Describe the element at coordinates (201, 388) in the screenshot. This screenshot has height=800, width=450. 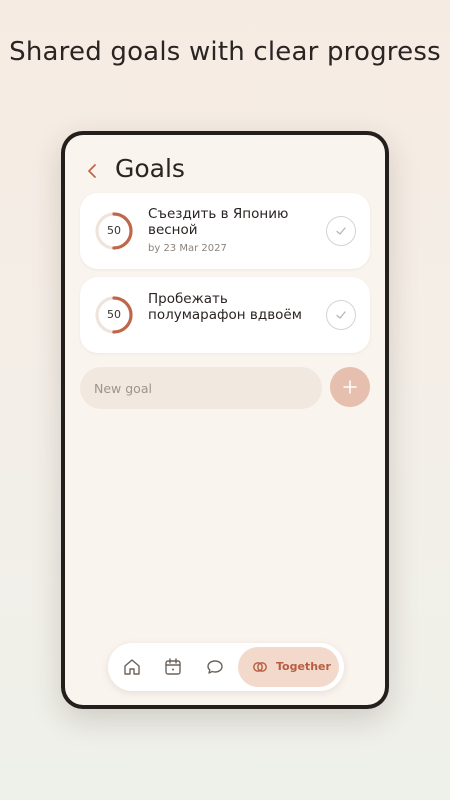
I see `new-goal-input` at that location.